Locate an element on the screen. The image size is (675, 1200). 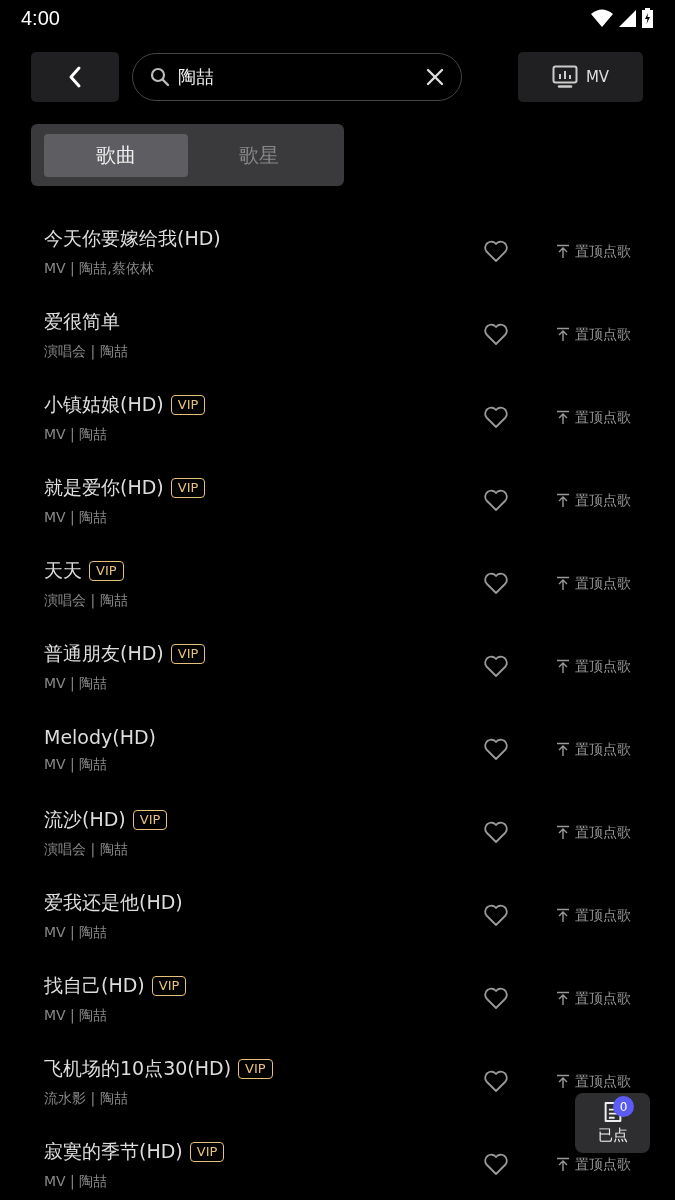
back-button is located at coordinates (75, 77).